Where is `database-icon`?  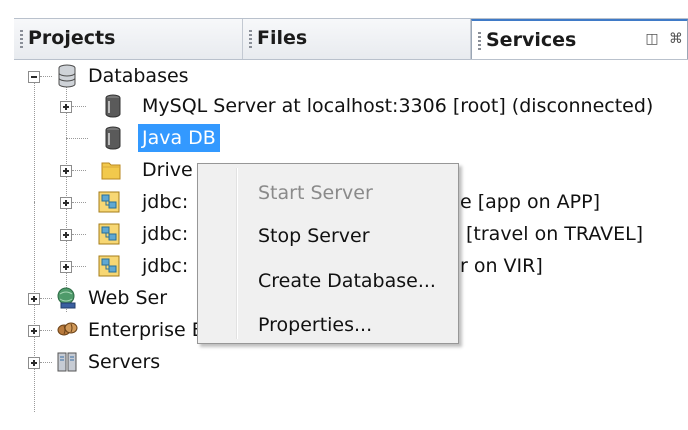 database-icon is located at coordinates (67, 76).